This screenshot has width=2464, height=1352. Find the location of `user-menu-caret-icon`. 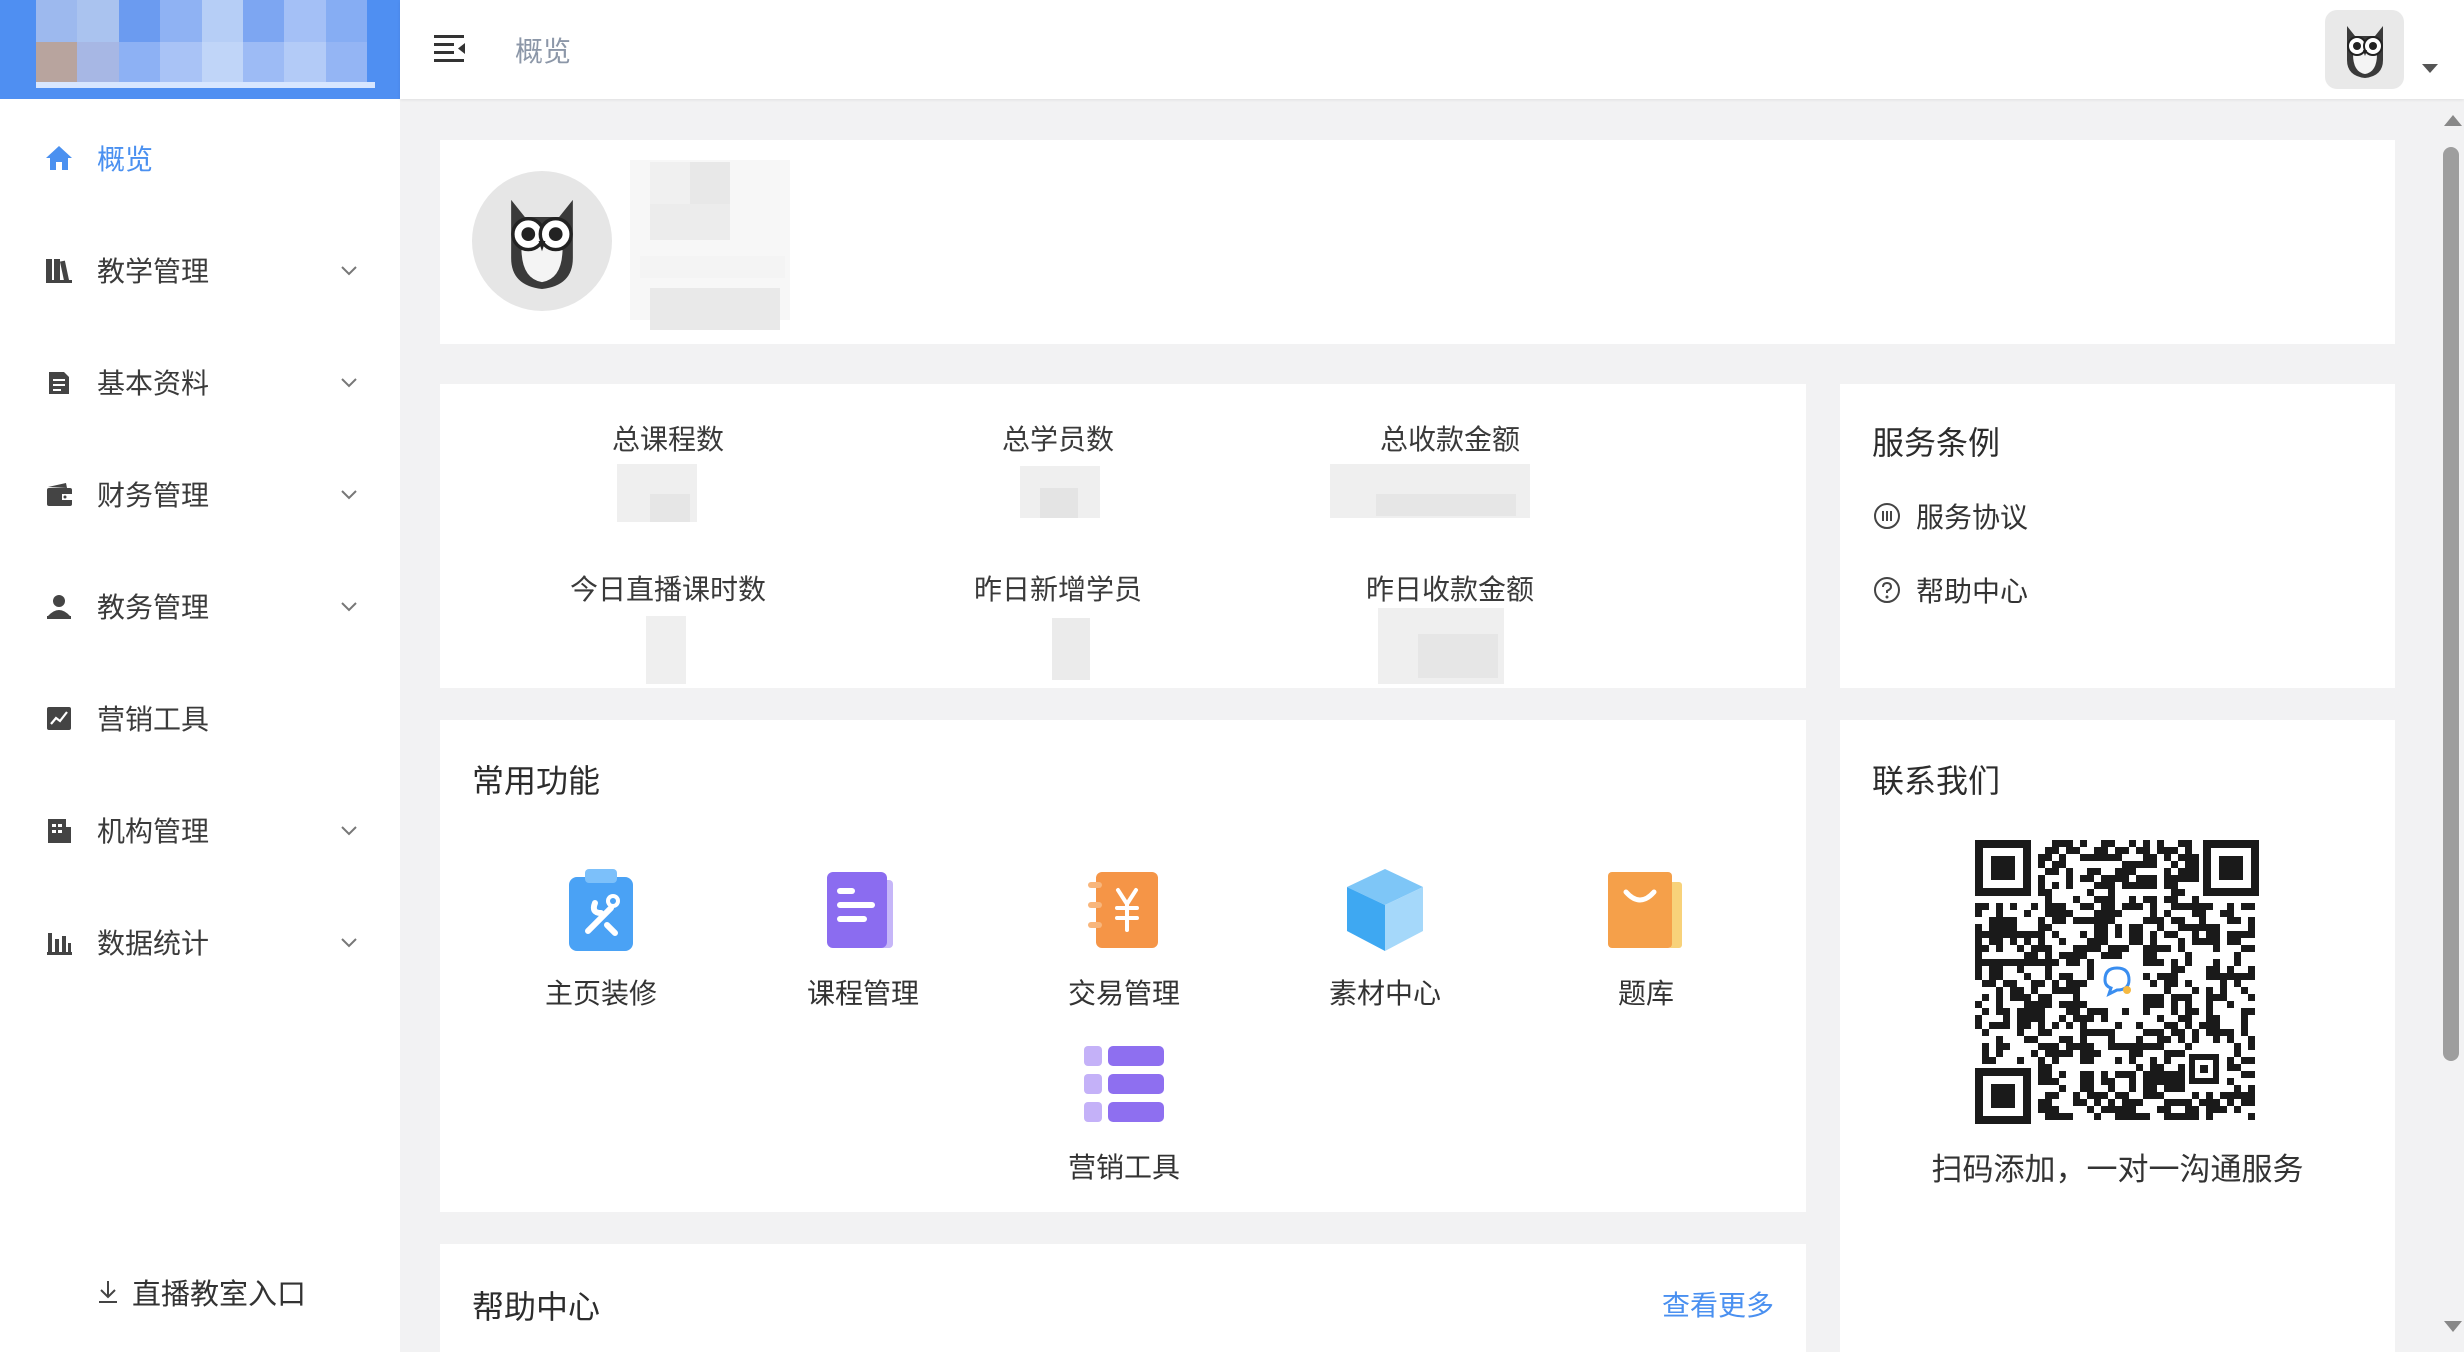

user-menu-caret-icon is located at coordinates (2430, 68).